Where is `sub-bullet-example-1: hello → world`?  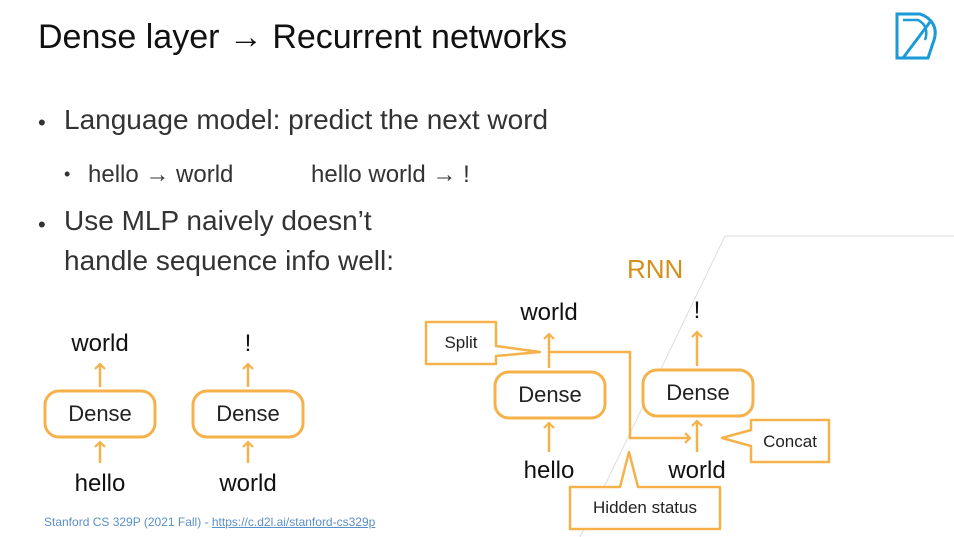
sub-bullet-example-1: hello → world is located at coordinates (161, 174).